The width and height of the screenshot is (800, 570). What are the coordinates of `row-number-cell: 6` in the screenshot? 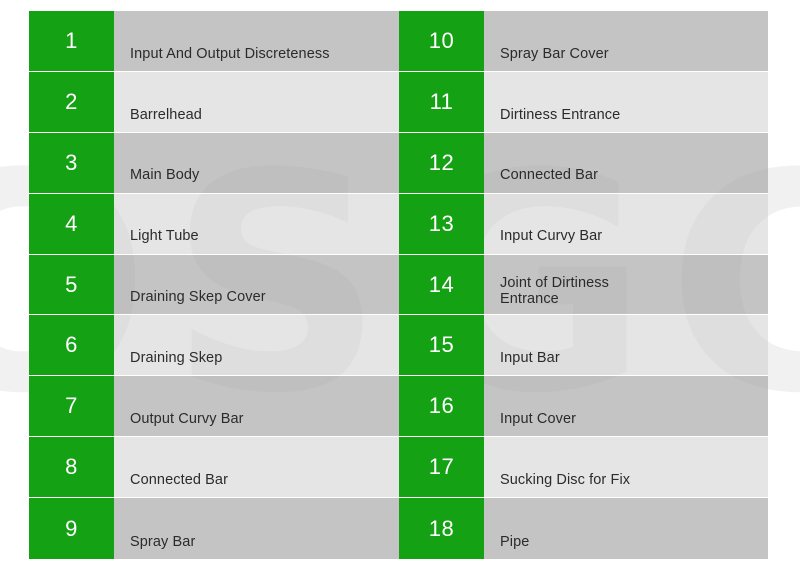 It's located at (71, 346).